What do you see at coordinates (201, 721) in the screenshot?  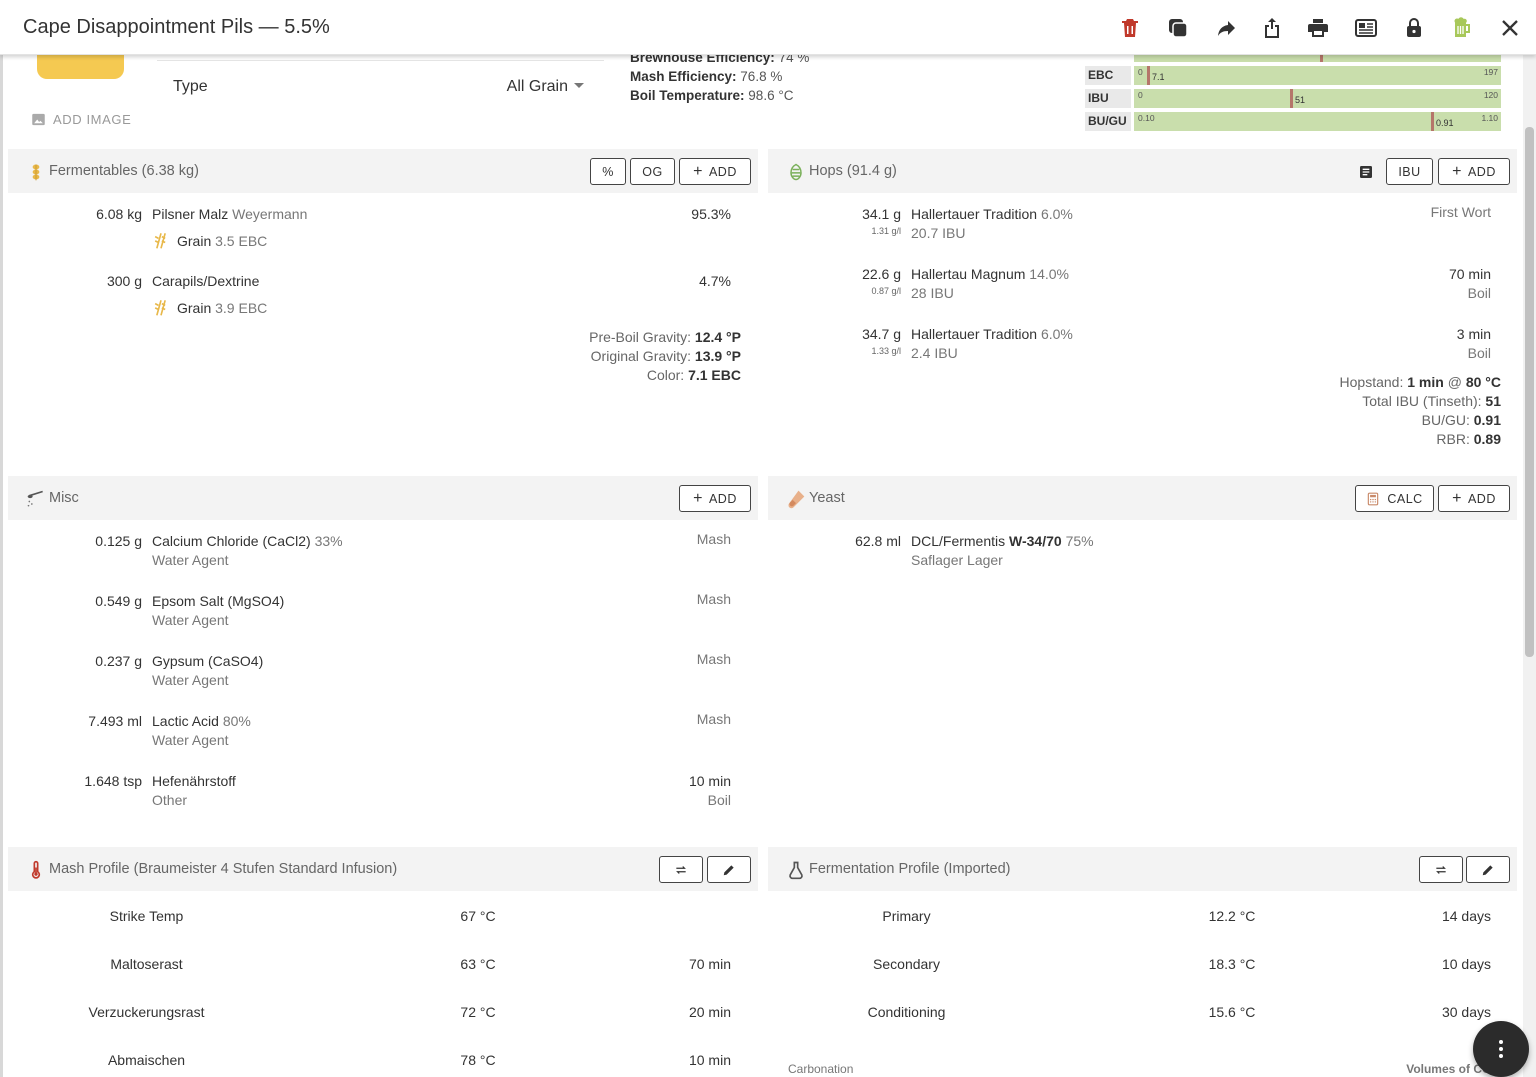 I see `misc-name: Lactic Acid 80%` at bounding box center [201, 721].